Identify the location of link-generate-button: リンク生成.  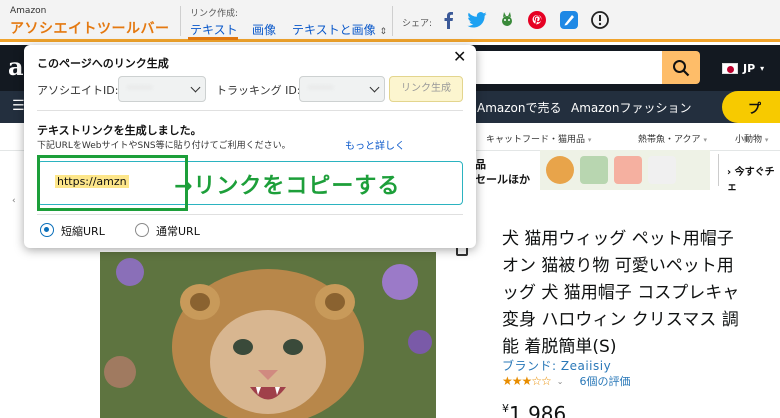
(426, 89).